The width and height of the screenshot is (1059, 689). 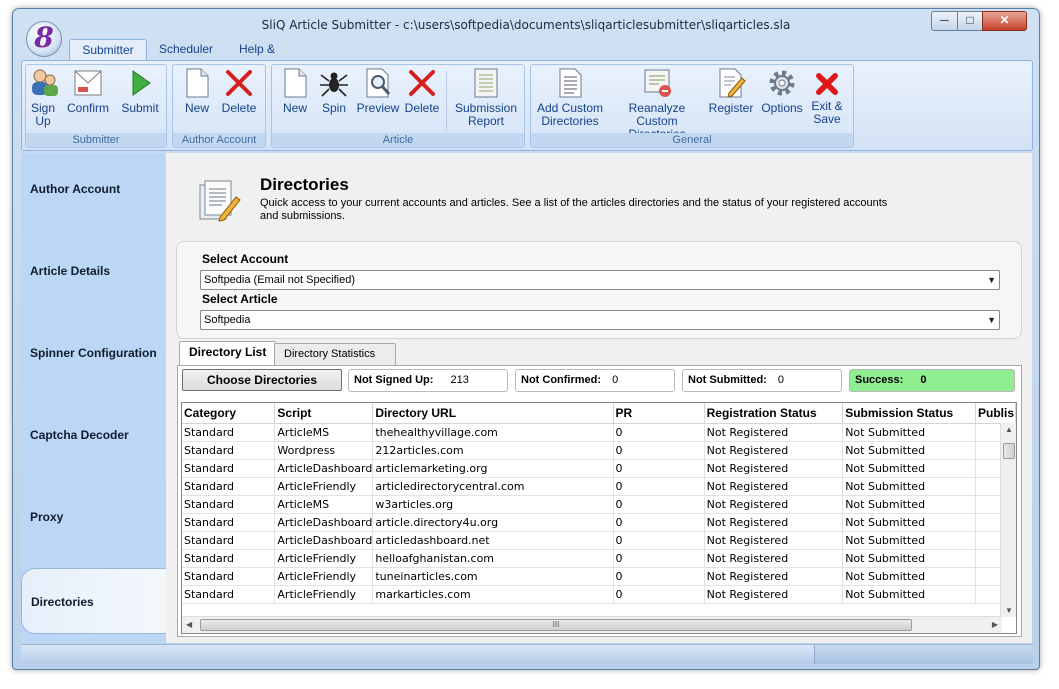 I want to click on cell-directory-url: articledashboard.net, so click(x=493, y=540).